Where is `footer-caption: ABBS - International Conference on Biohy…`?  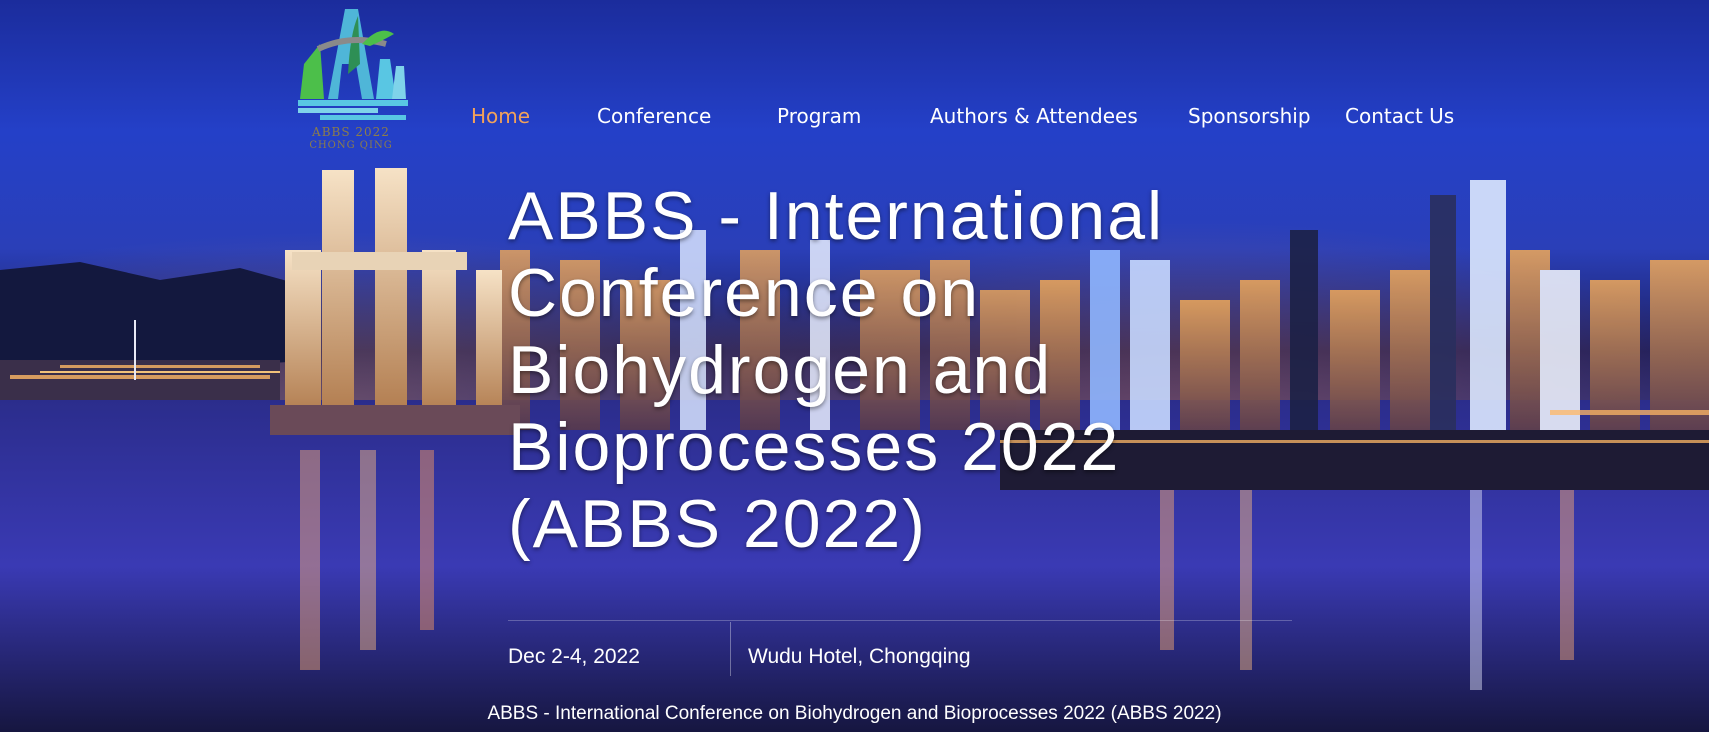
footer-caption: ABBS - International Conference on Biohy… is located at coordinates (854, 713).